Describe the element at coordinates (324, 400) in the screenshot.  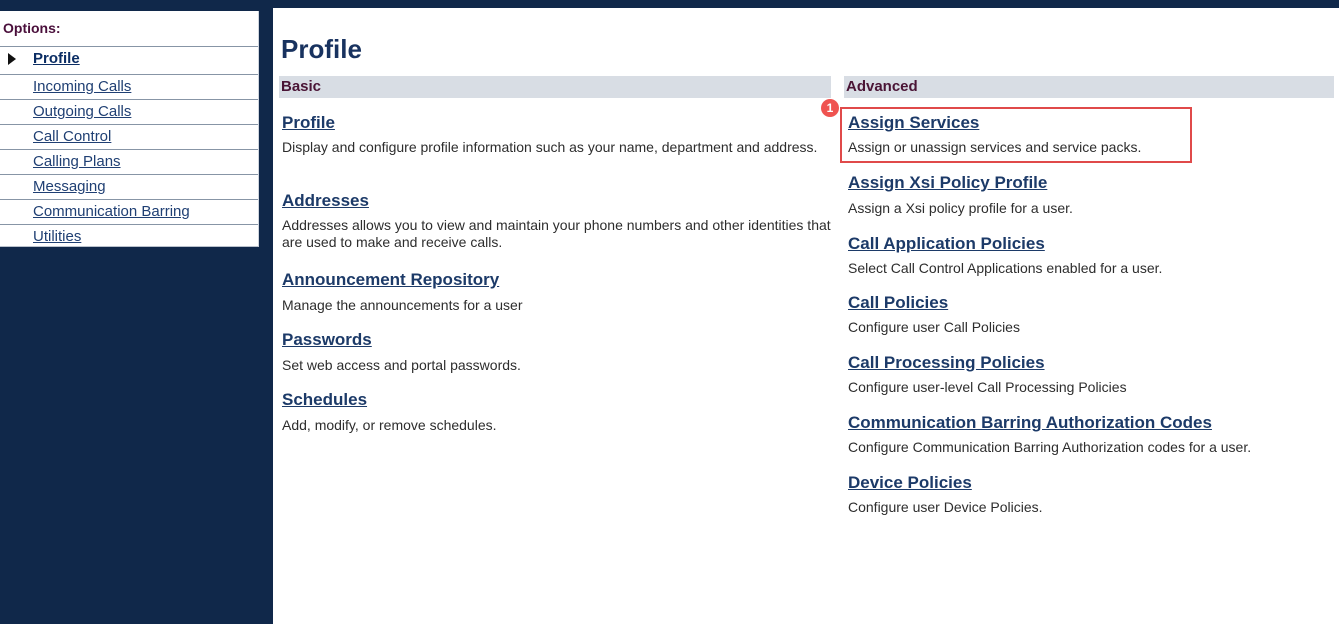
I see `link-schedules: Schedules` at that location.